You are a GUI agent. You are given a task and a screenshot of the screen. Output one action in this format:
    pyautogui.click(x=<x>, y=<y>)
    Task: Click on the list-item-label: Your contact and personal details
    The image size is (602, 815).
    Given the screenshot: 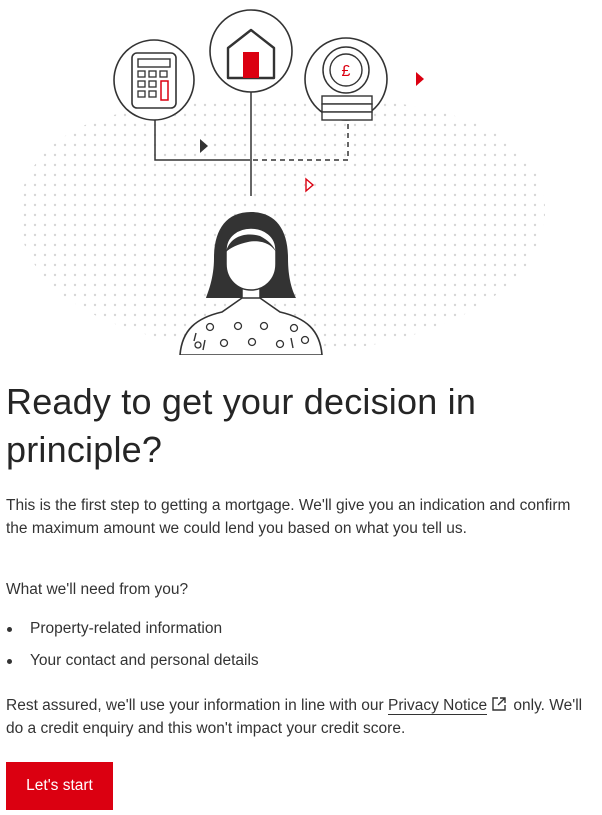 What is the action you would take?
    pyautogui.click(x=144, y=660)
    